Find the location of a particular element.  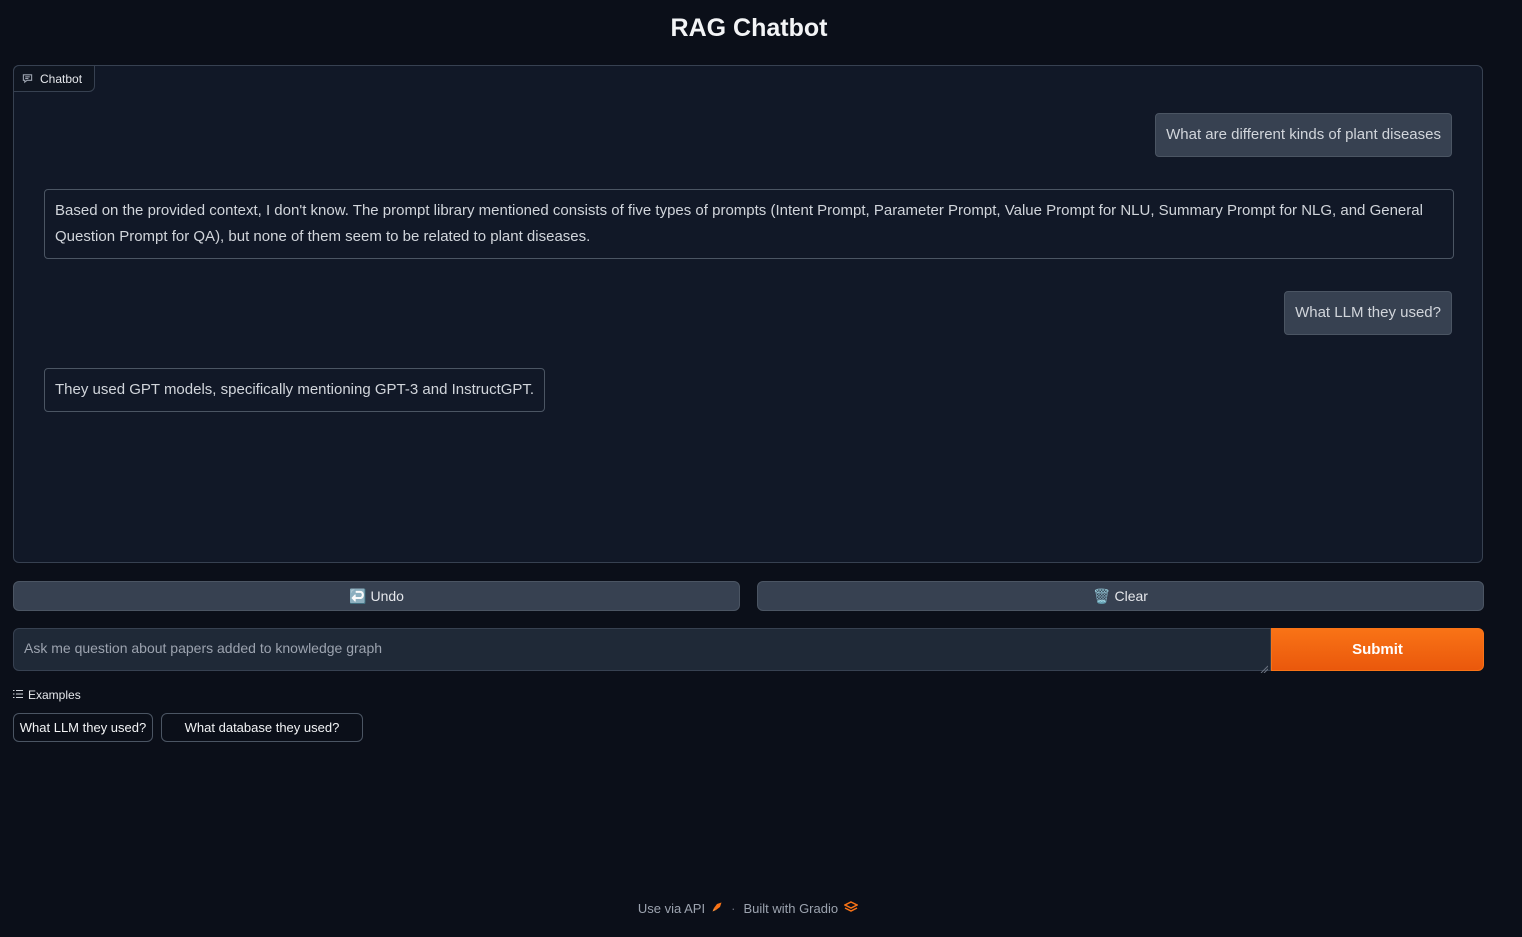

question-input is located at coordinates (642, 649).